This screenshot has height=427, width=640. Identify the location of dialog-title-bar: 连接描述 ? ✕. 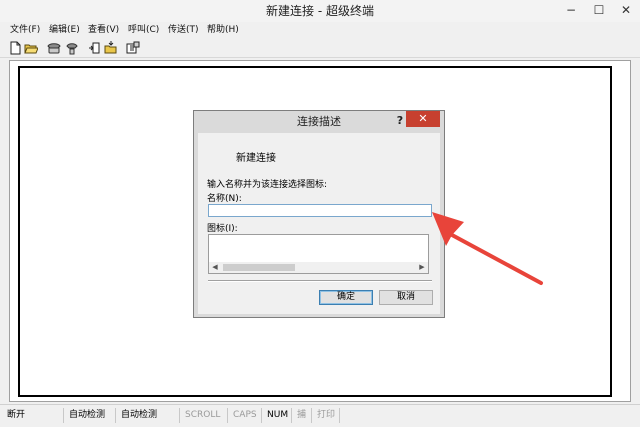
(319, 122).